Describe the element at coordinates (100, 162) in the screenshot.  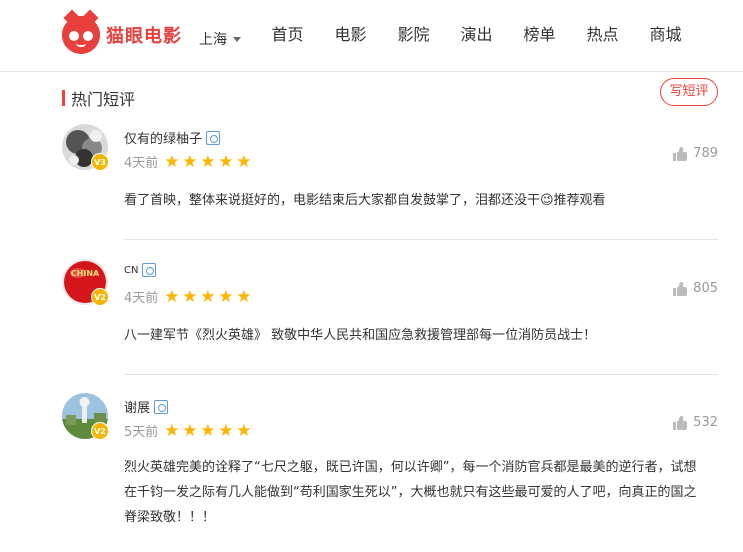
I see `user-level-badge: V3` at that location.